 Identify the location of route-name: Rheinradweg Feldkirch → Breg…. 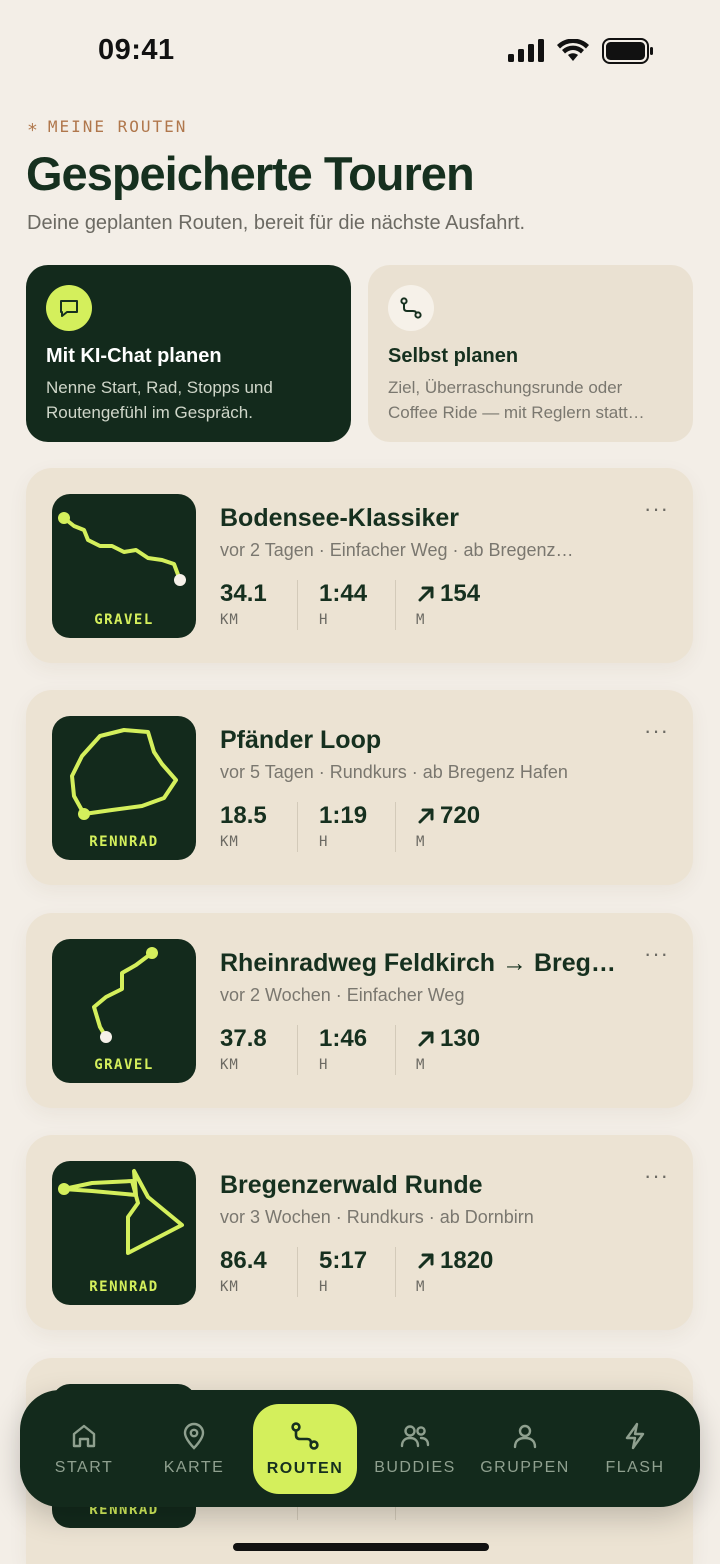
(418, 963).